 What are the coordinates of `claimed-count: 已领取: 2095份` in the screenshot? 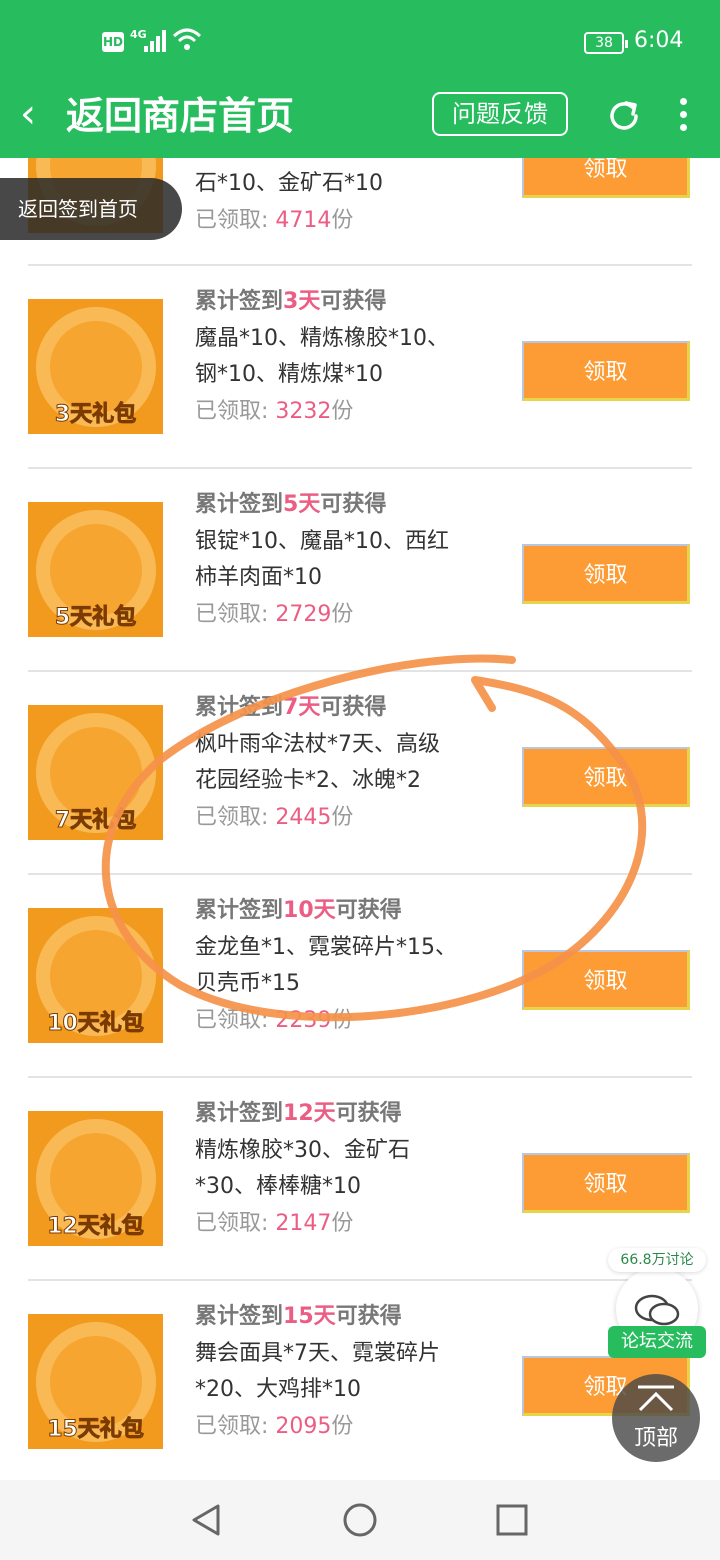 It's located at (274, 1426).